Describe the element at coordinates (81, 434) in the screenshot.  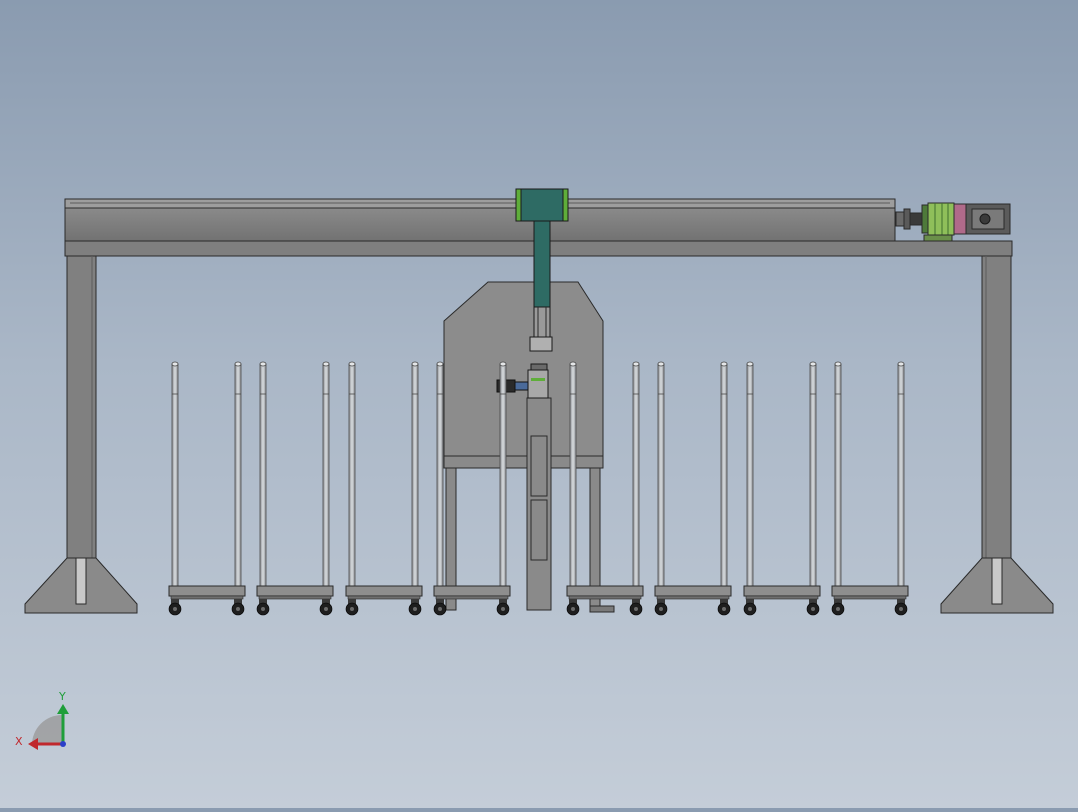
I see `gantry-left-leg` at that location.